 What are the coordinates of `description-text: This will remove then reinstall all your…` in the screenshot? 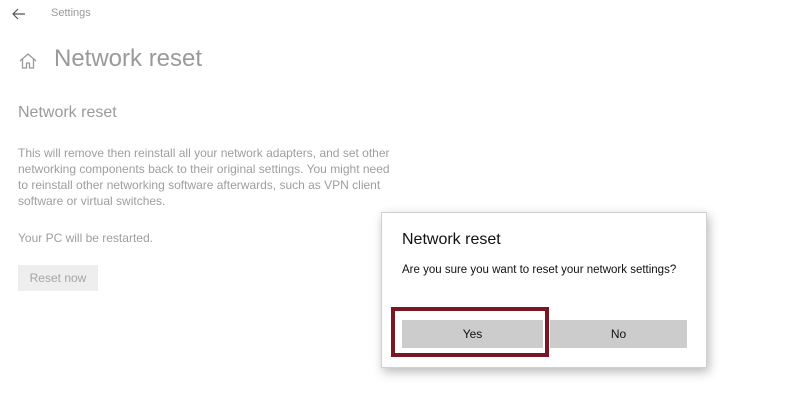 It's located at (204, 177).